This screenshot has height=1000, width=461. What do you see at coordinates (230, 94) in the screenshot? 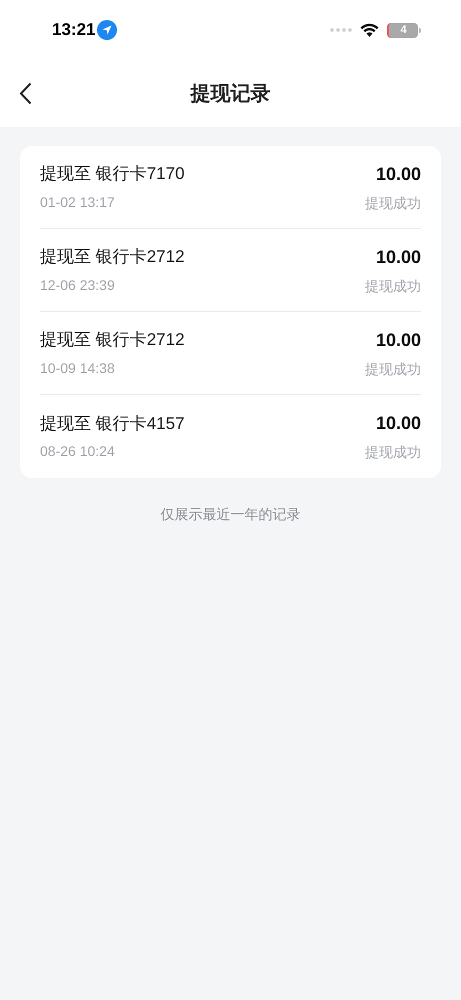
I see `page-title: 提现记录` at bounding box center [230, 94].